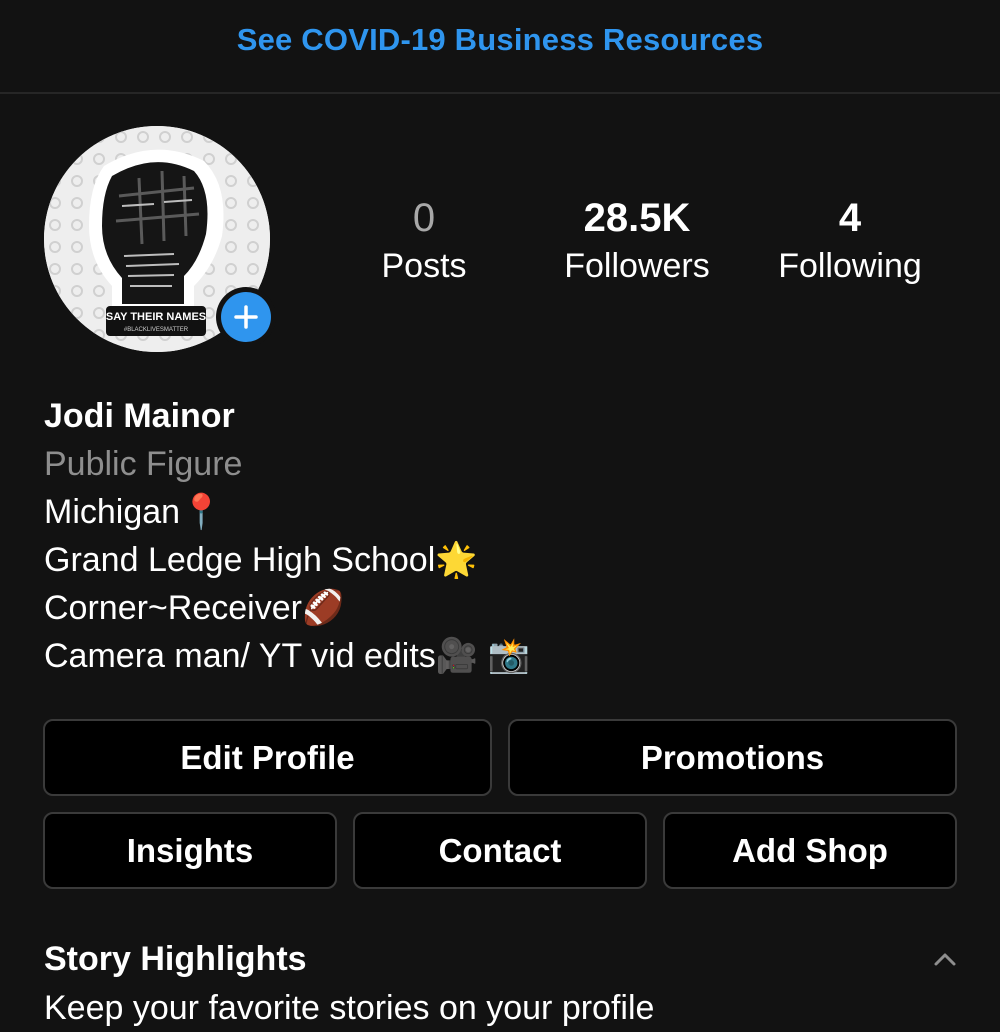 The height and width of the screenshot is (1032, 1000). I want to click on followers-label: Followers, so click(637, 266).